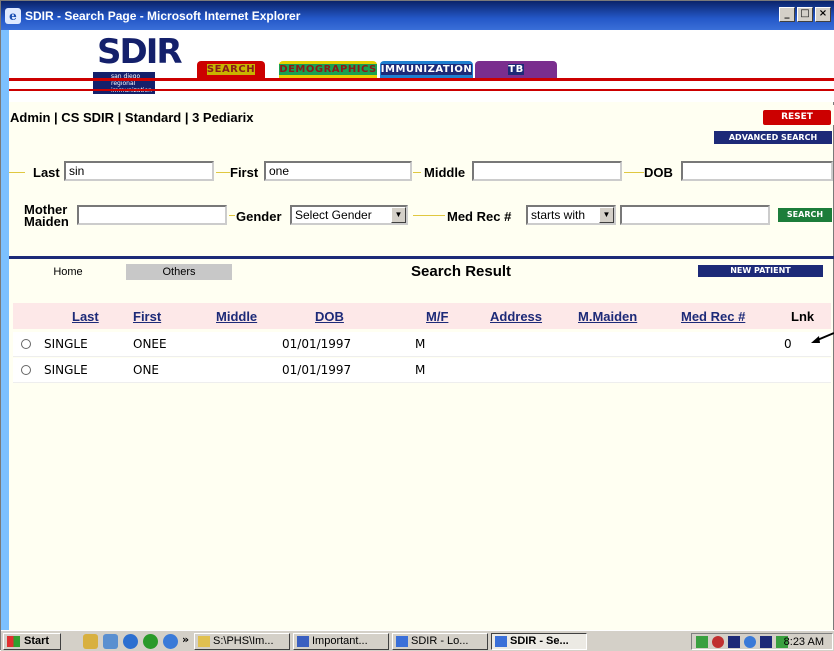  What do you see at coordinates (338, 171) in the screenshot?
I see `first-name-input: one` at bounding box center [338, 171].